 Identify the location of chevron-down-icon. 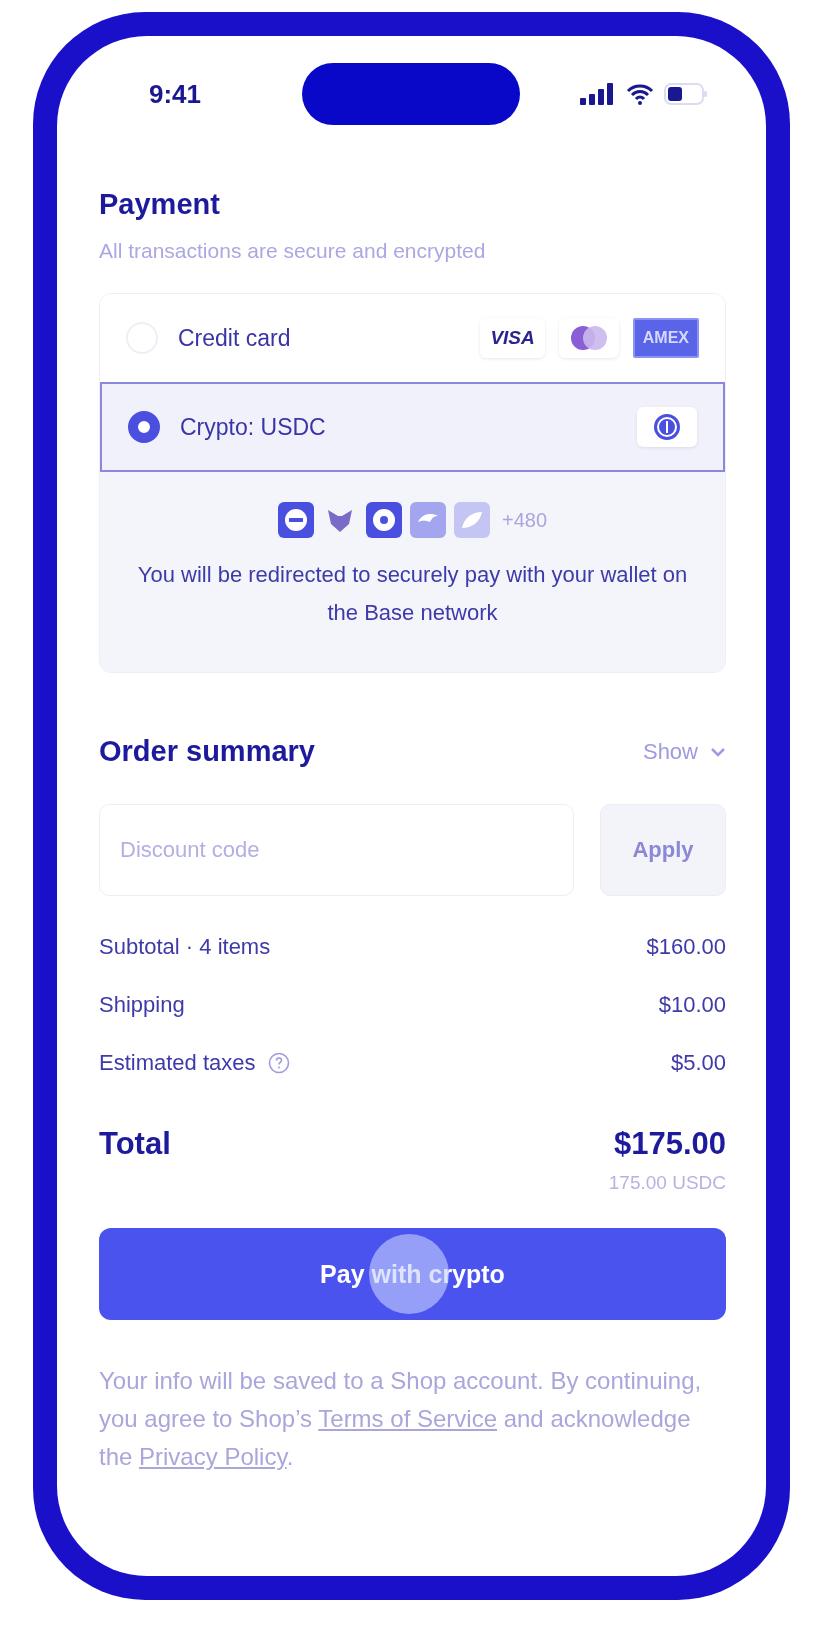
(718, 751).